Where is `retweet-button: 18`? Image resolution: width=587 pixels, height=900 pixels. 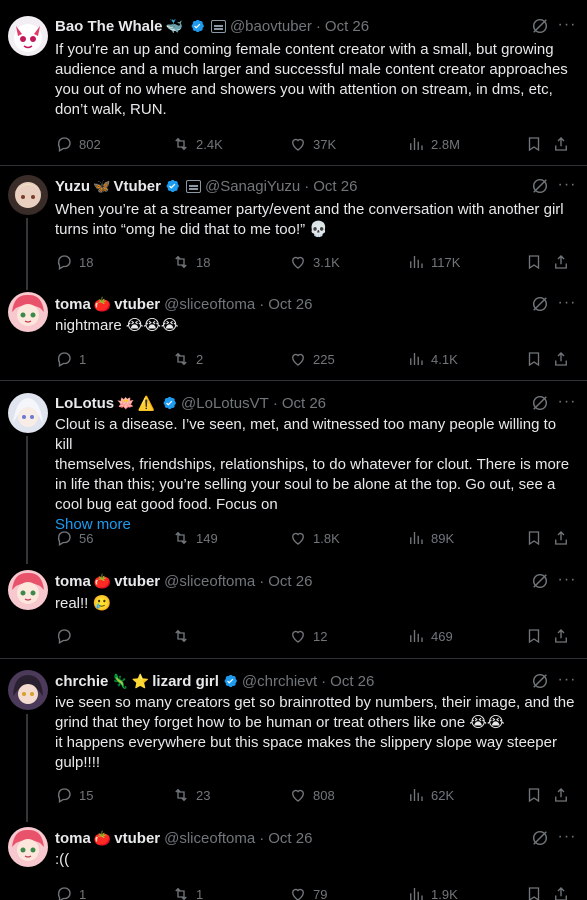 retweet-button: 18 is located at coordinates (191, 262).